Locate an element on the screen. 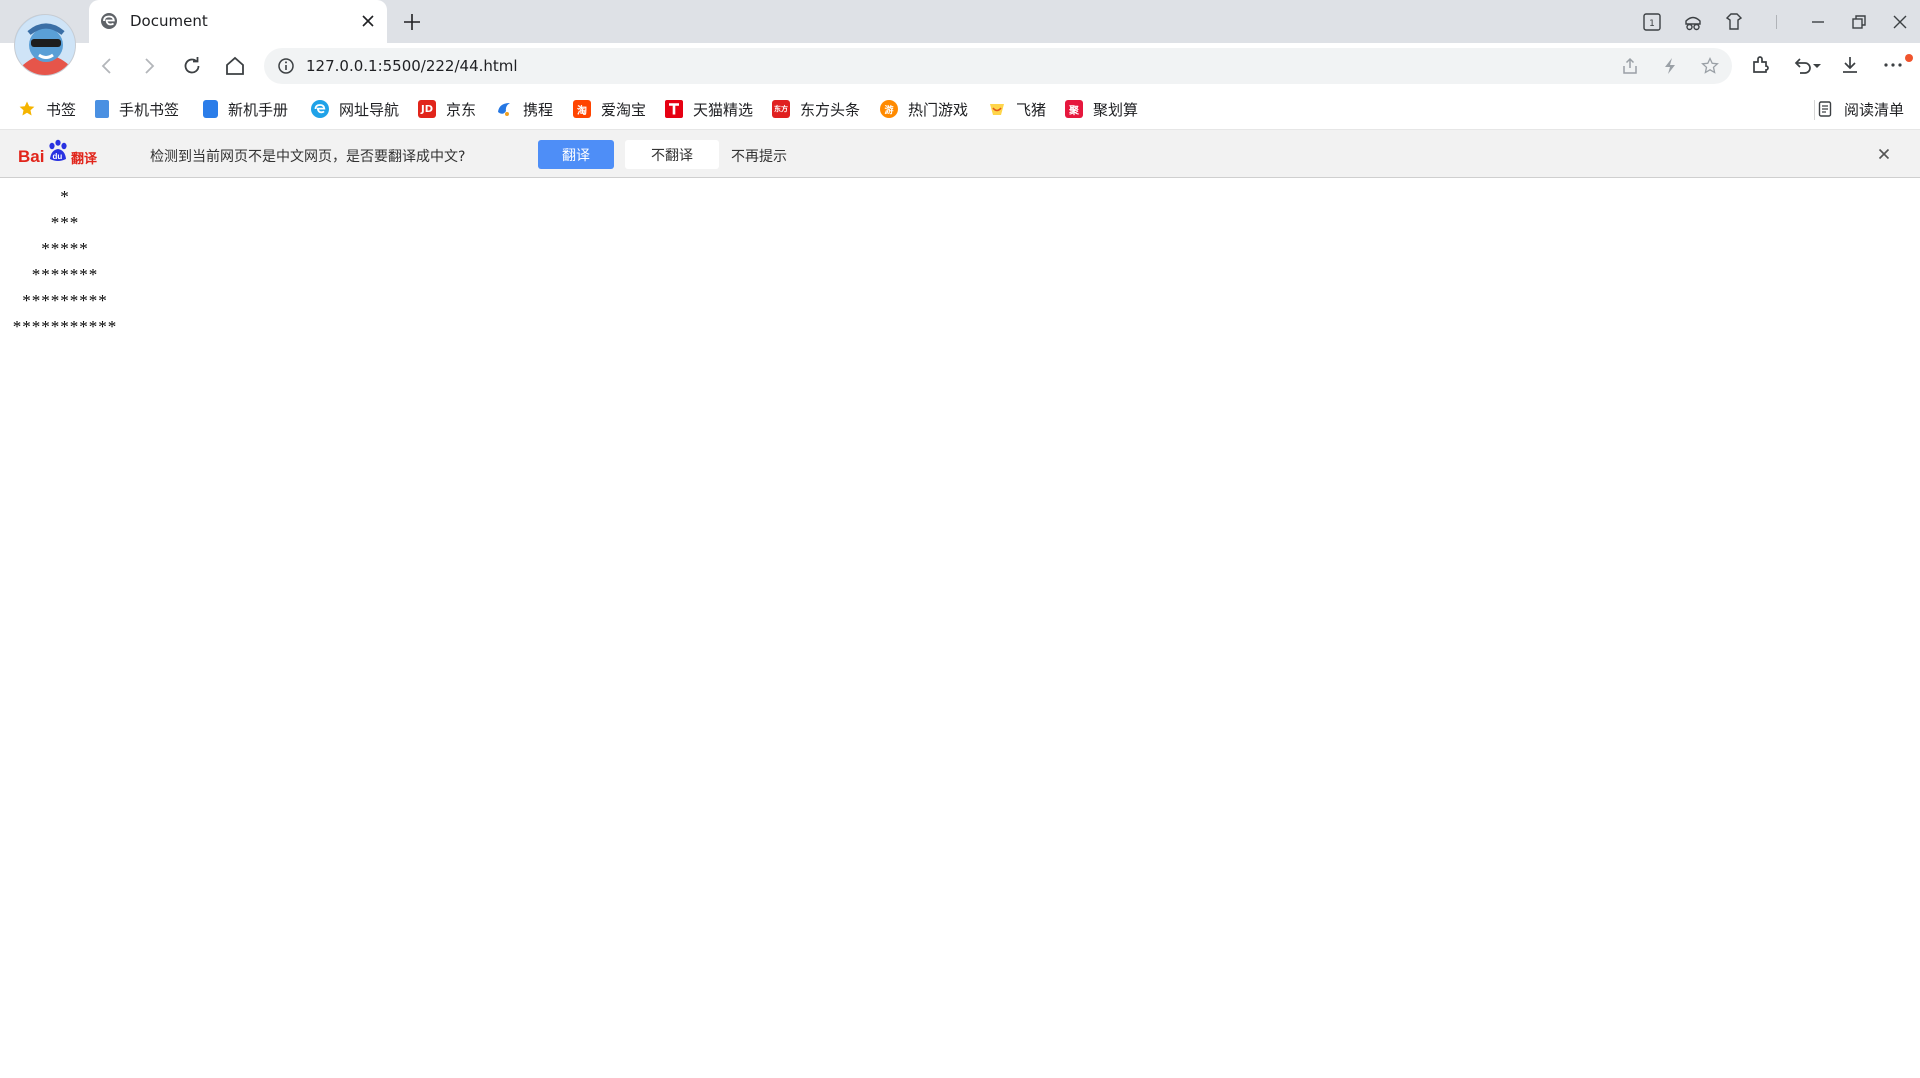 The width and height of the screenshot is (1920, 1078). favorite-star-icon is located at coordinates (1710, 66).